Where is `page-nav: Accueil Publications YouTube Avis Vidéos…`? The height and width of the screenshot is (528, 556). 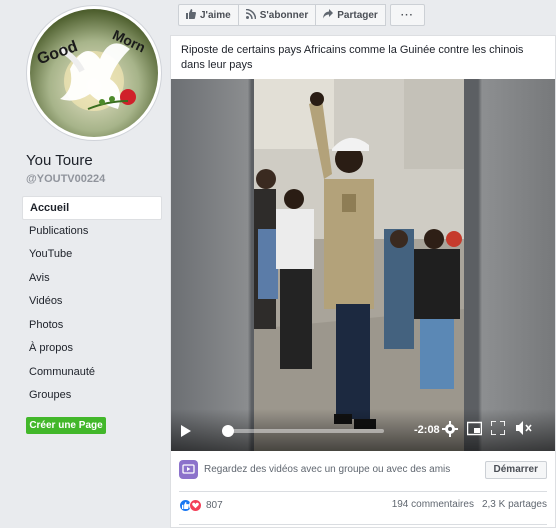
page-nav: Accueil Publications YouTube Avis Vidéos… is located at coordinates (92, 302).